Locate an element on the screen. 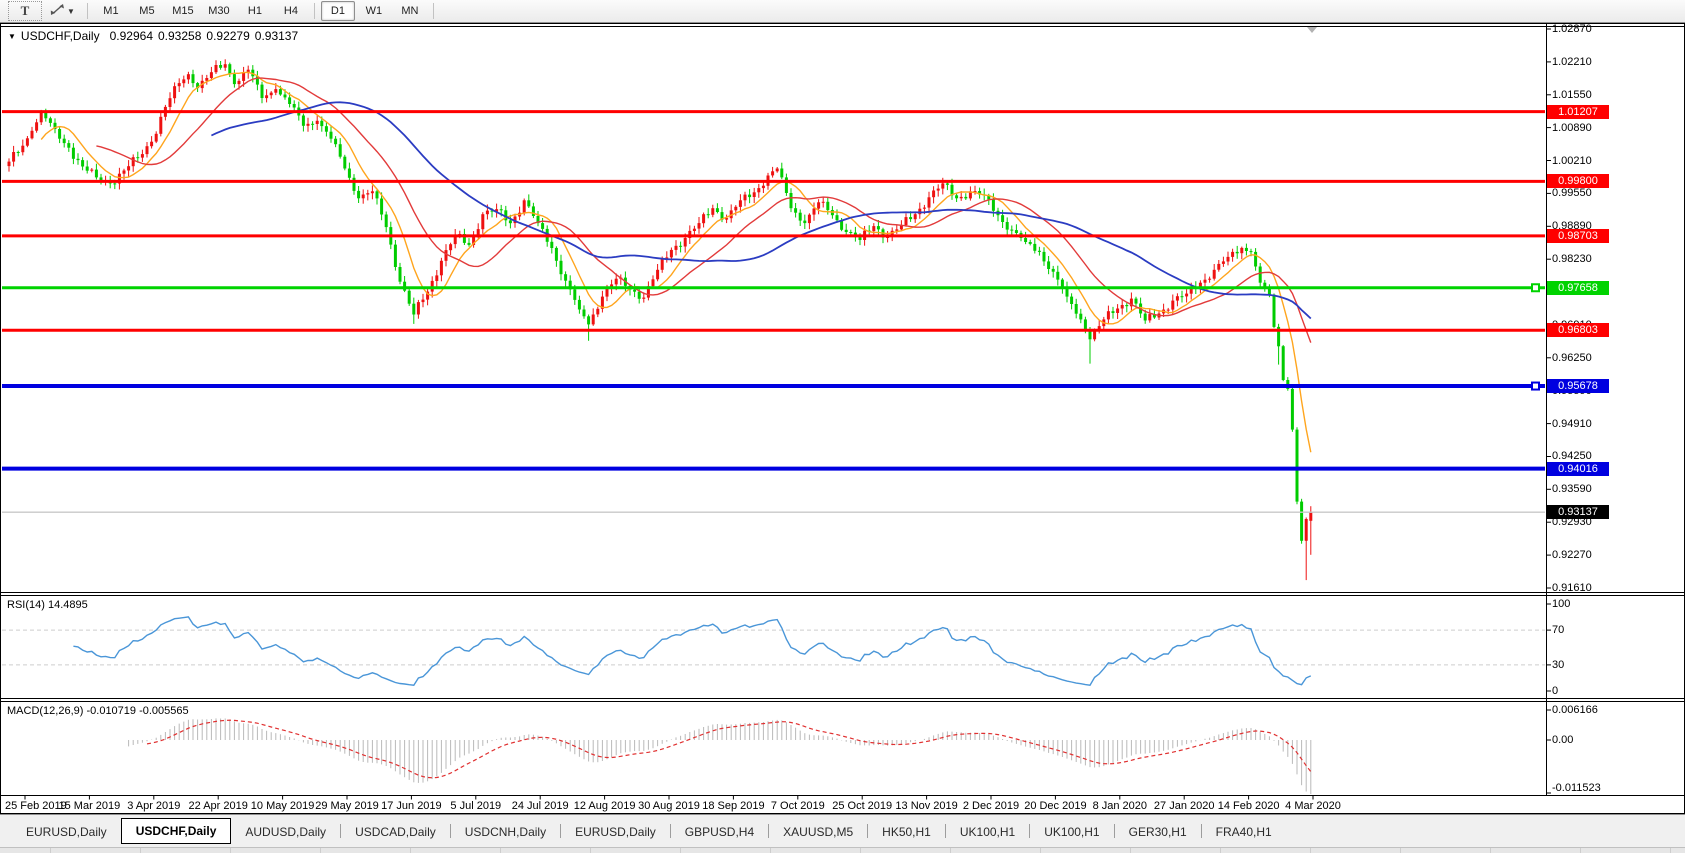 The width and height of the screenshot is (1685, 853). symbol-period-label: USDCHF,Daily is located at coordinates (60, 36).